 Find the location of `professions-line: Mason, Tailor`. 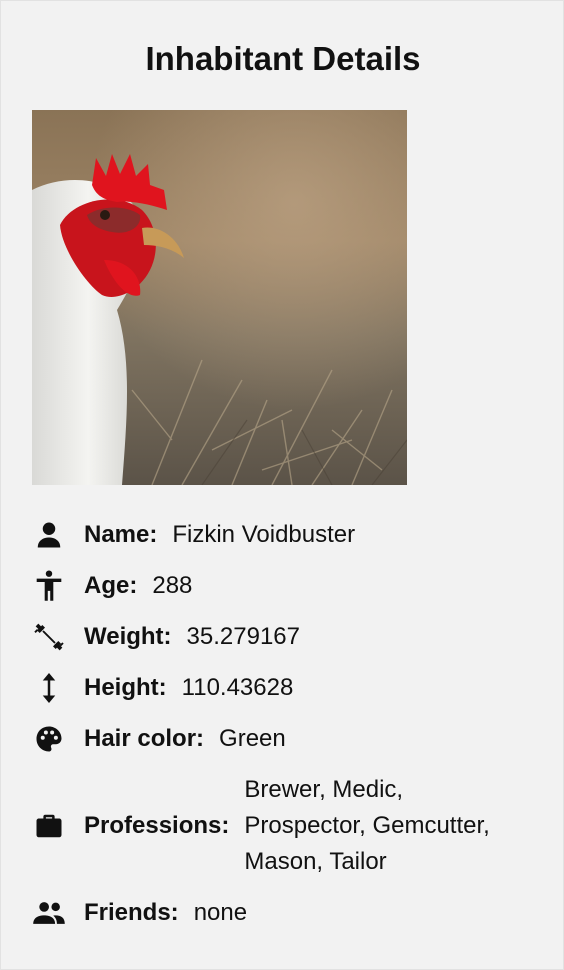

professions-line: Mason, Tailor is located at coordinates (315, 861).